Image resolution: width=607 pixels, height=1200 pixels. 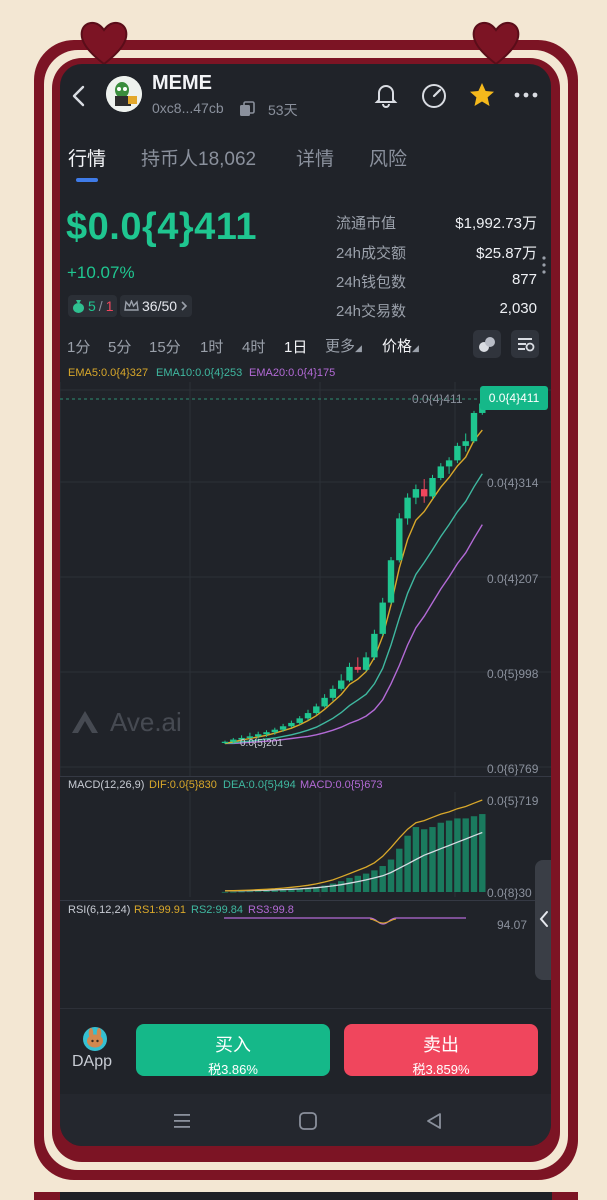 I want to click on current-price: $0.0{4}411, so click(x=161, y=227).